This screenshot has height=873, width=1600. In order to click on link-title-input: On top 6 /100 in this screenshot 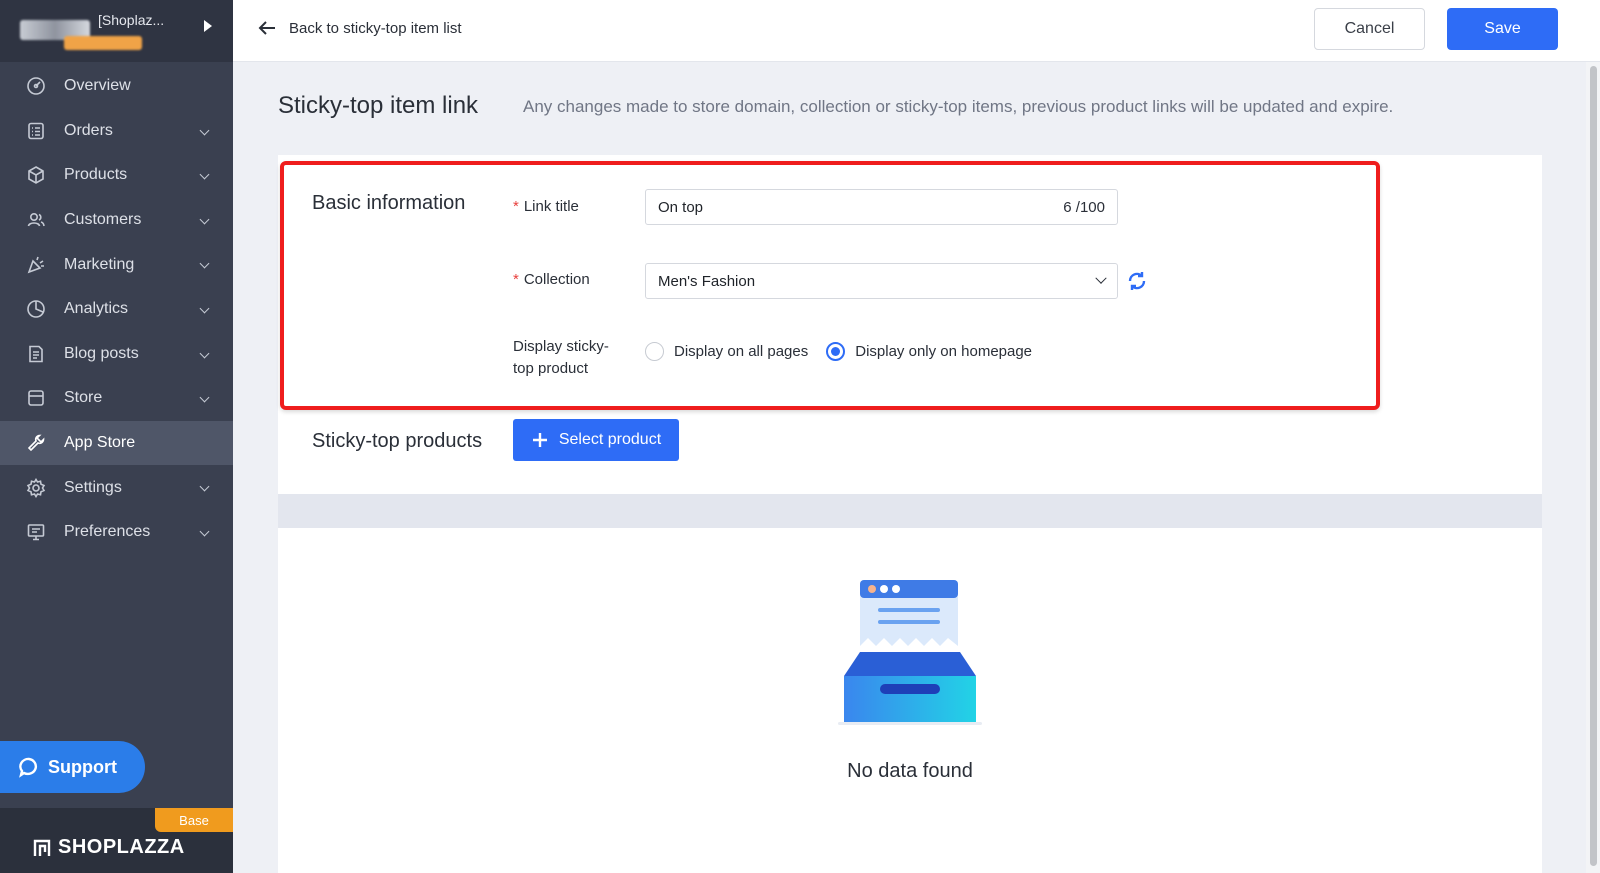, I will do `click(881, 207)`.